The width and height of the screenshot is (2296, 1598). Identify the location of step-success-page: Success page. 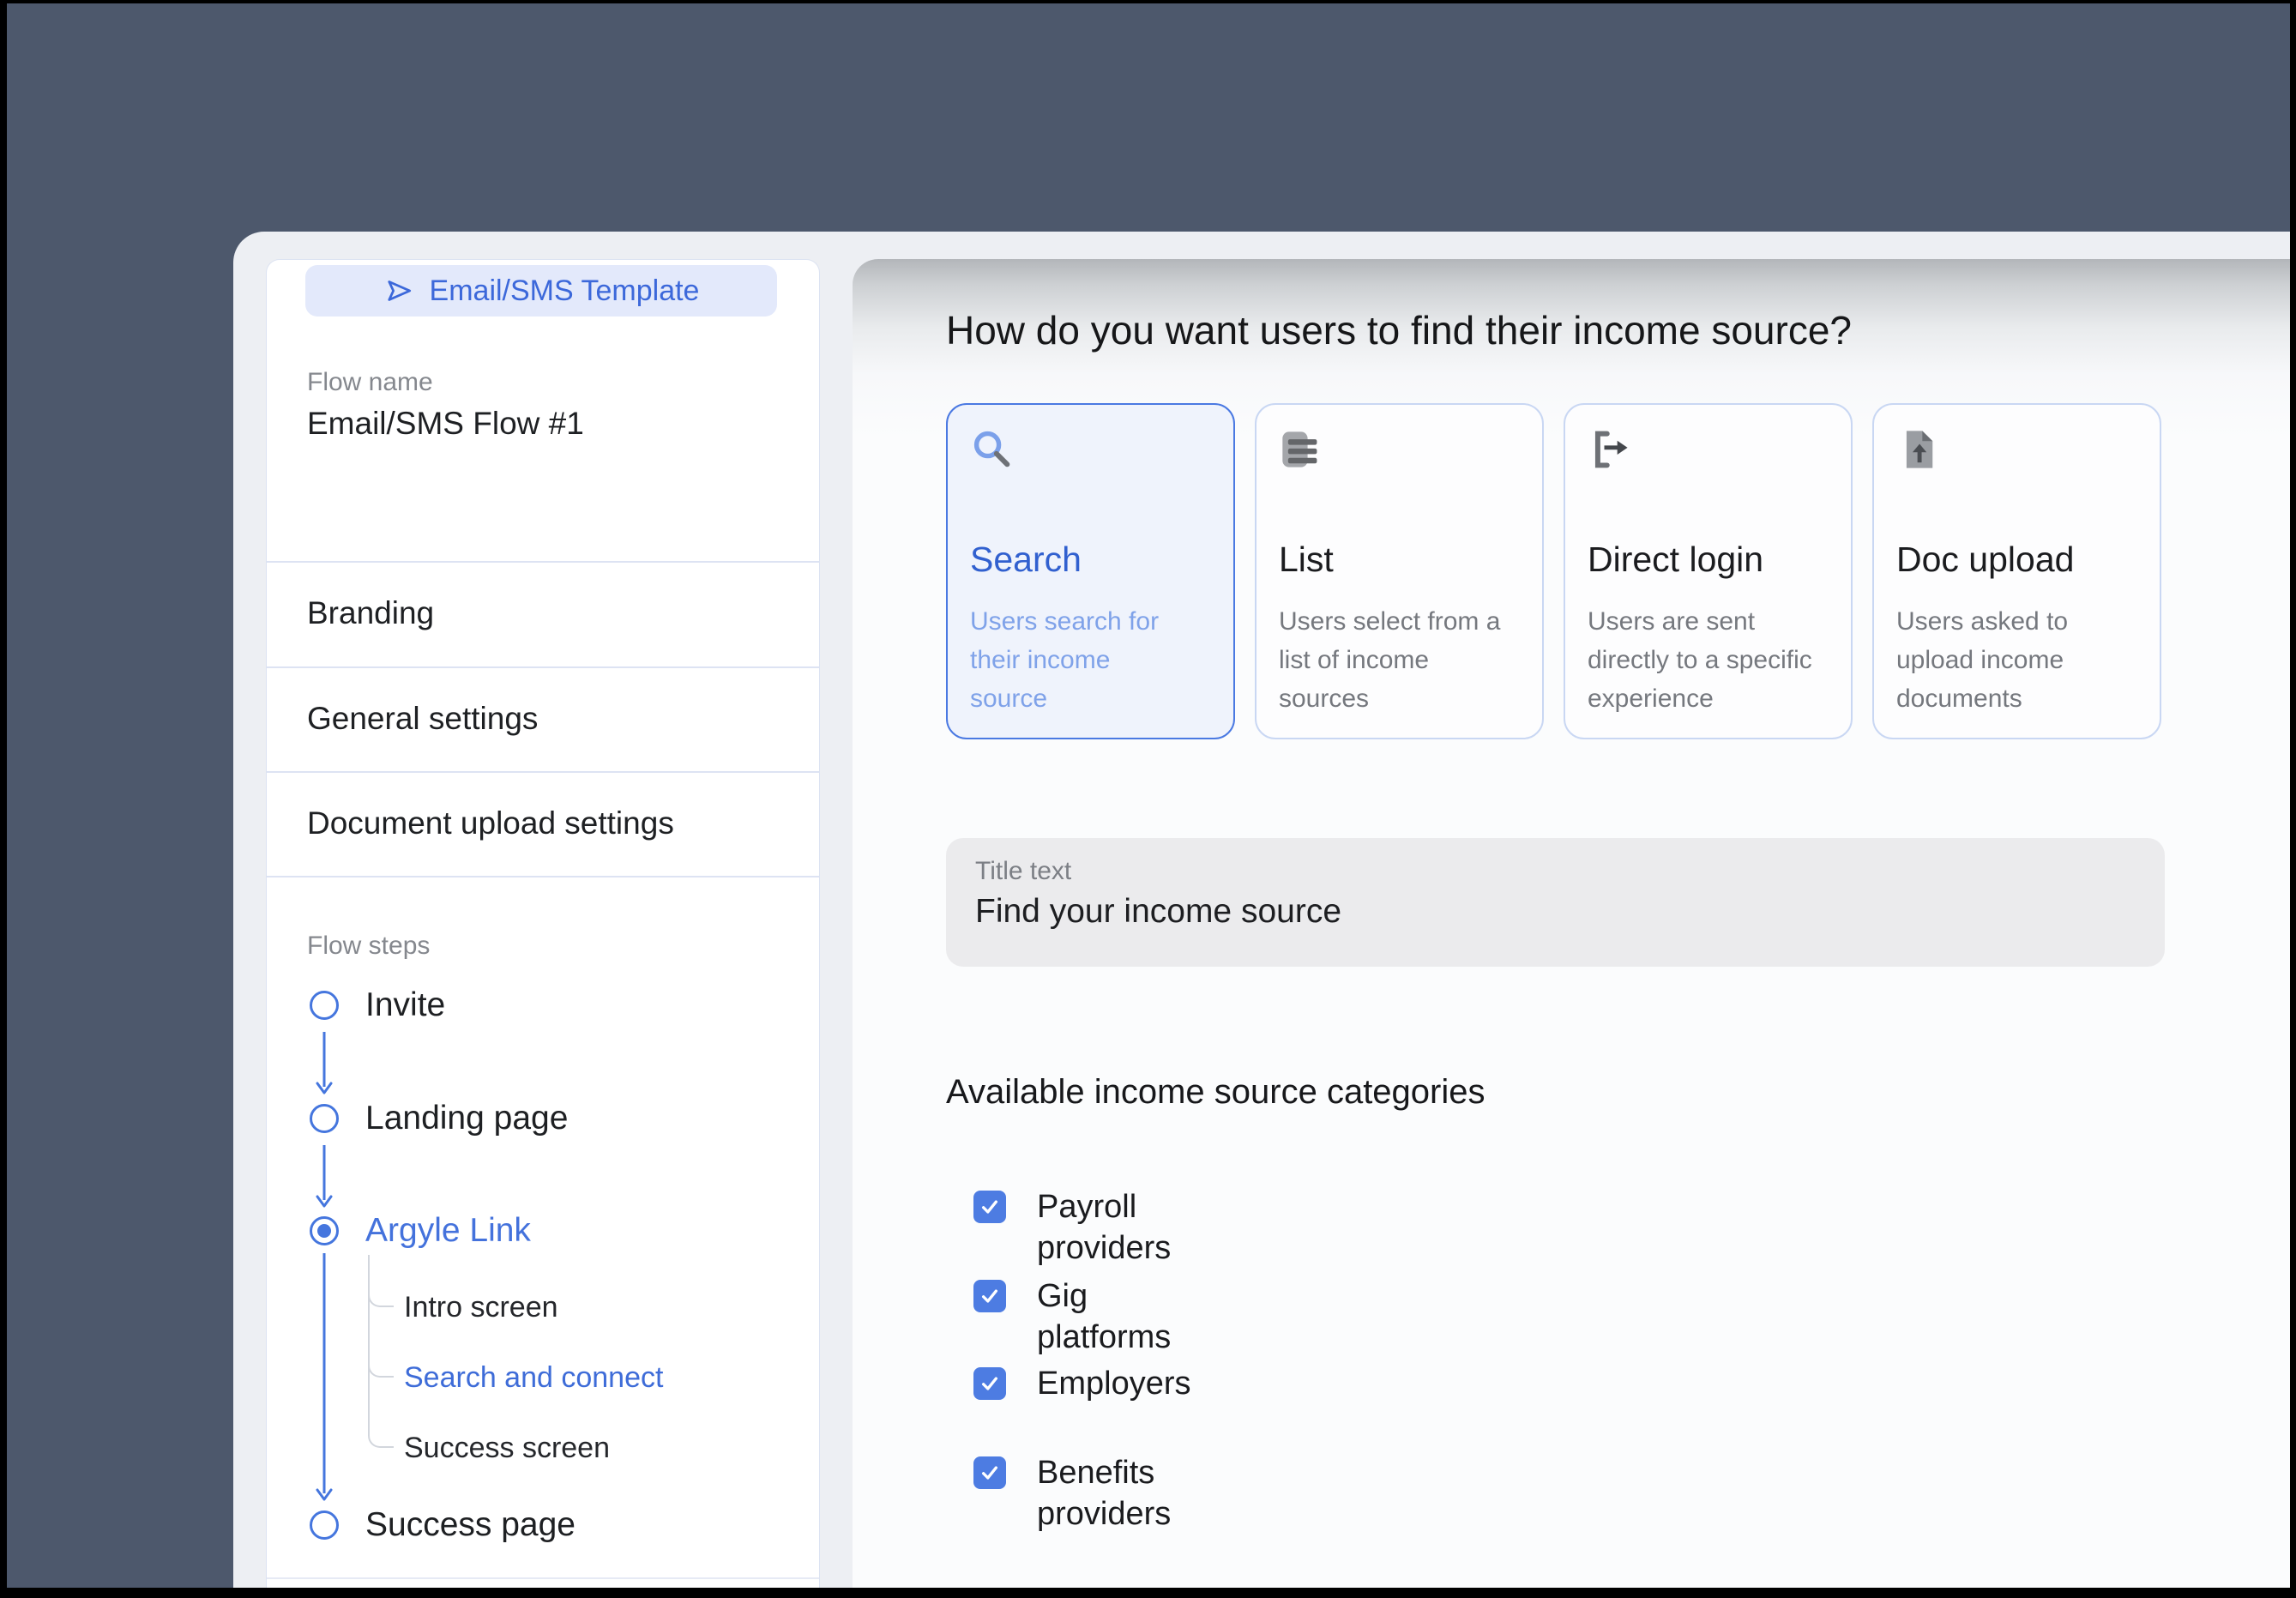
(470, 1525).